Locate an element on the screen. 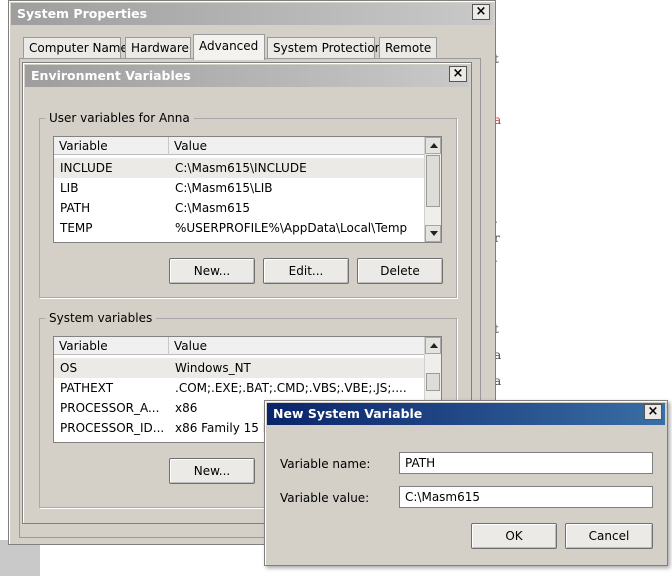  user-delete-button: Delete is located at coordinates (400, 271).